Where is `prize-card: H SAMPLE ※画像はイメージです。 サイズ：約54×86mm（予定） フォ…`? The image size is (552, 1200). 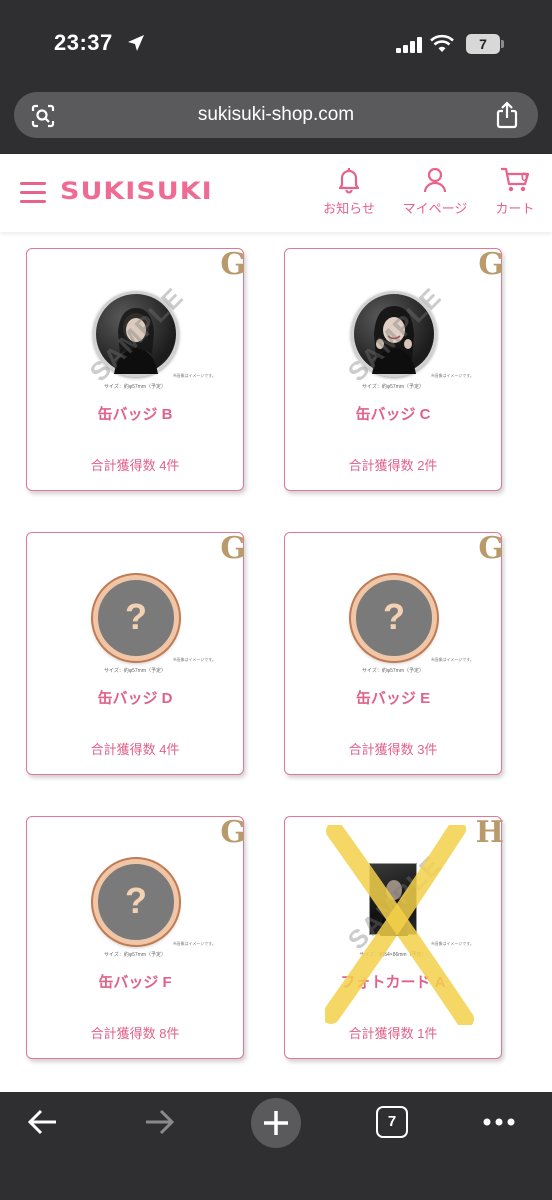 prize-card: H SAMPLE ※画像はイメージです。 サイズ：約54×86mm（予定） フォ… is located at coordinates (394, 937).